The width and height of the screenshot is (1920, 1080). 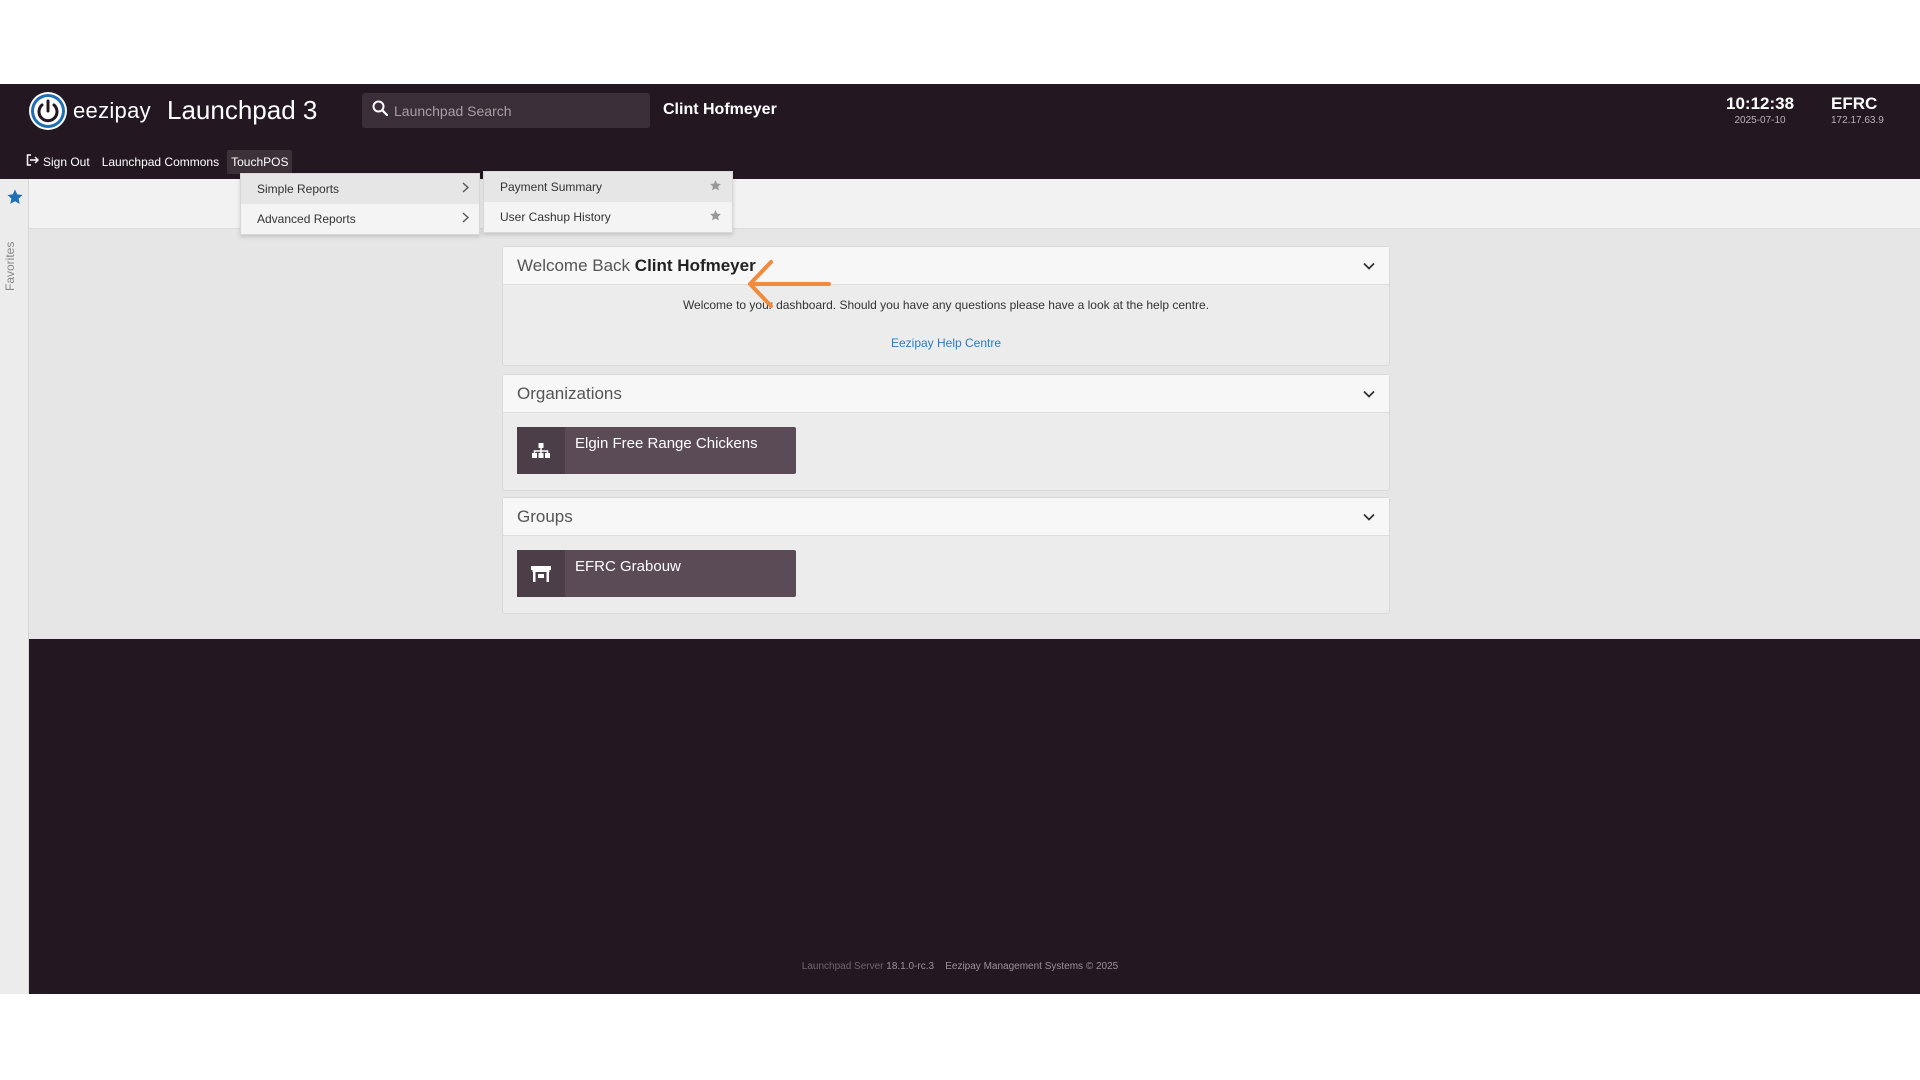 What do you see at coordinates (1760, 120) in the screenshot?
I see `clock-date: 2025-07-10` at bounding box center [1760, 120].